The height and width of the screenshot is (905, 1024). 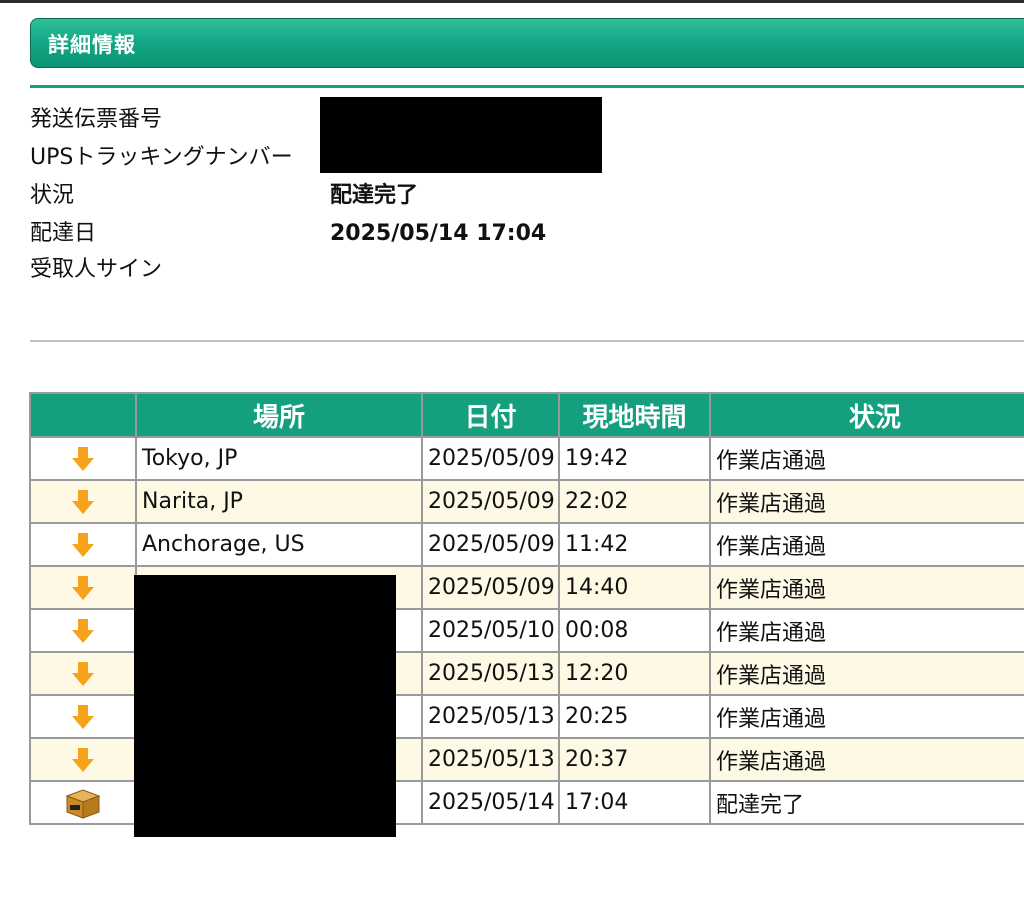 What do you see at coordinates (527, 86) in the screenshot?
I see `section-underline` at bounding box center [527, 86].